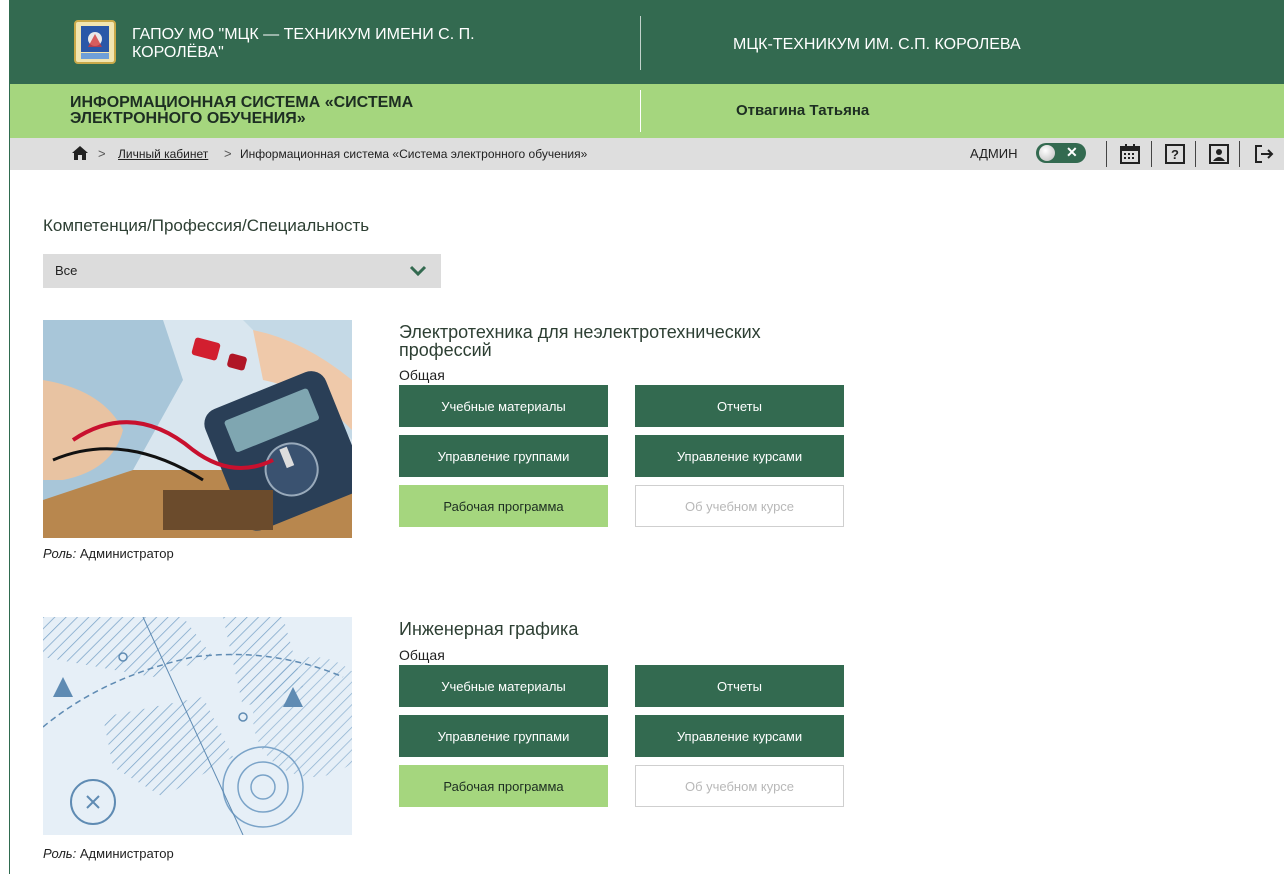 This screenshot has width=1284, height=874. I want to click on user-name: Отвагина Татьяна, so click(802, 110).